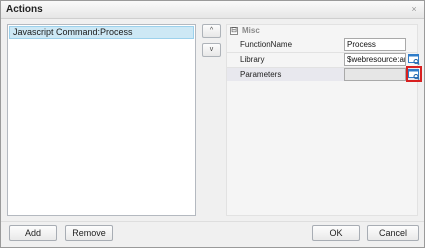 This screenshot has width=425, height=248. Describe the element at coordinates (322, 31) in the screenshot. I see `category-row-misc: ⊟ Misc` at that location.